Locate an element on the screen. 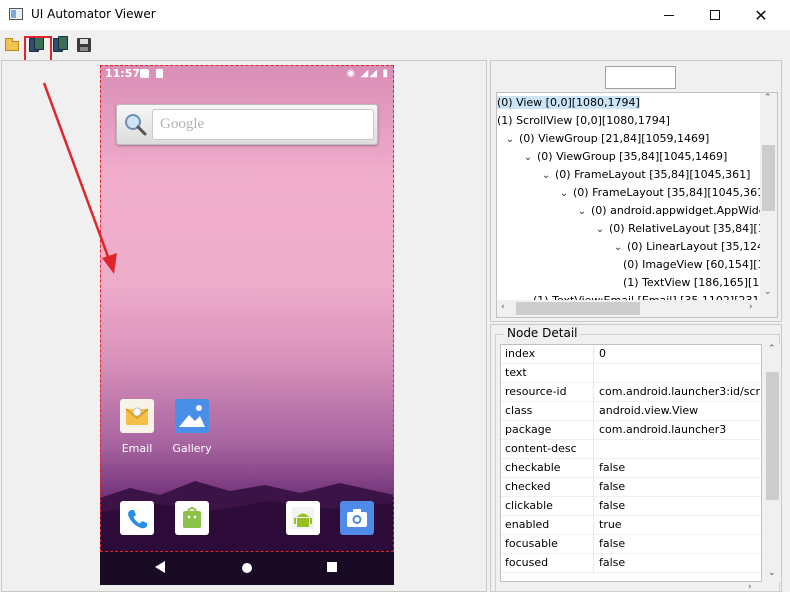 The image size is (790, 592). device-screenshot-compressed-icon-overlay is located at coordinates (63, 43).